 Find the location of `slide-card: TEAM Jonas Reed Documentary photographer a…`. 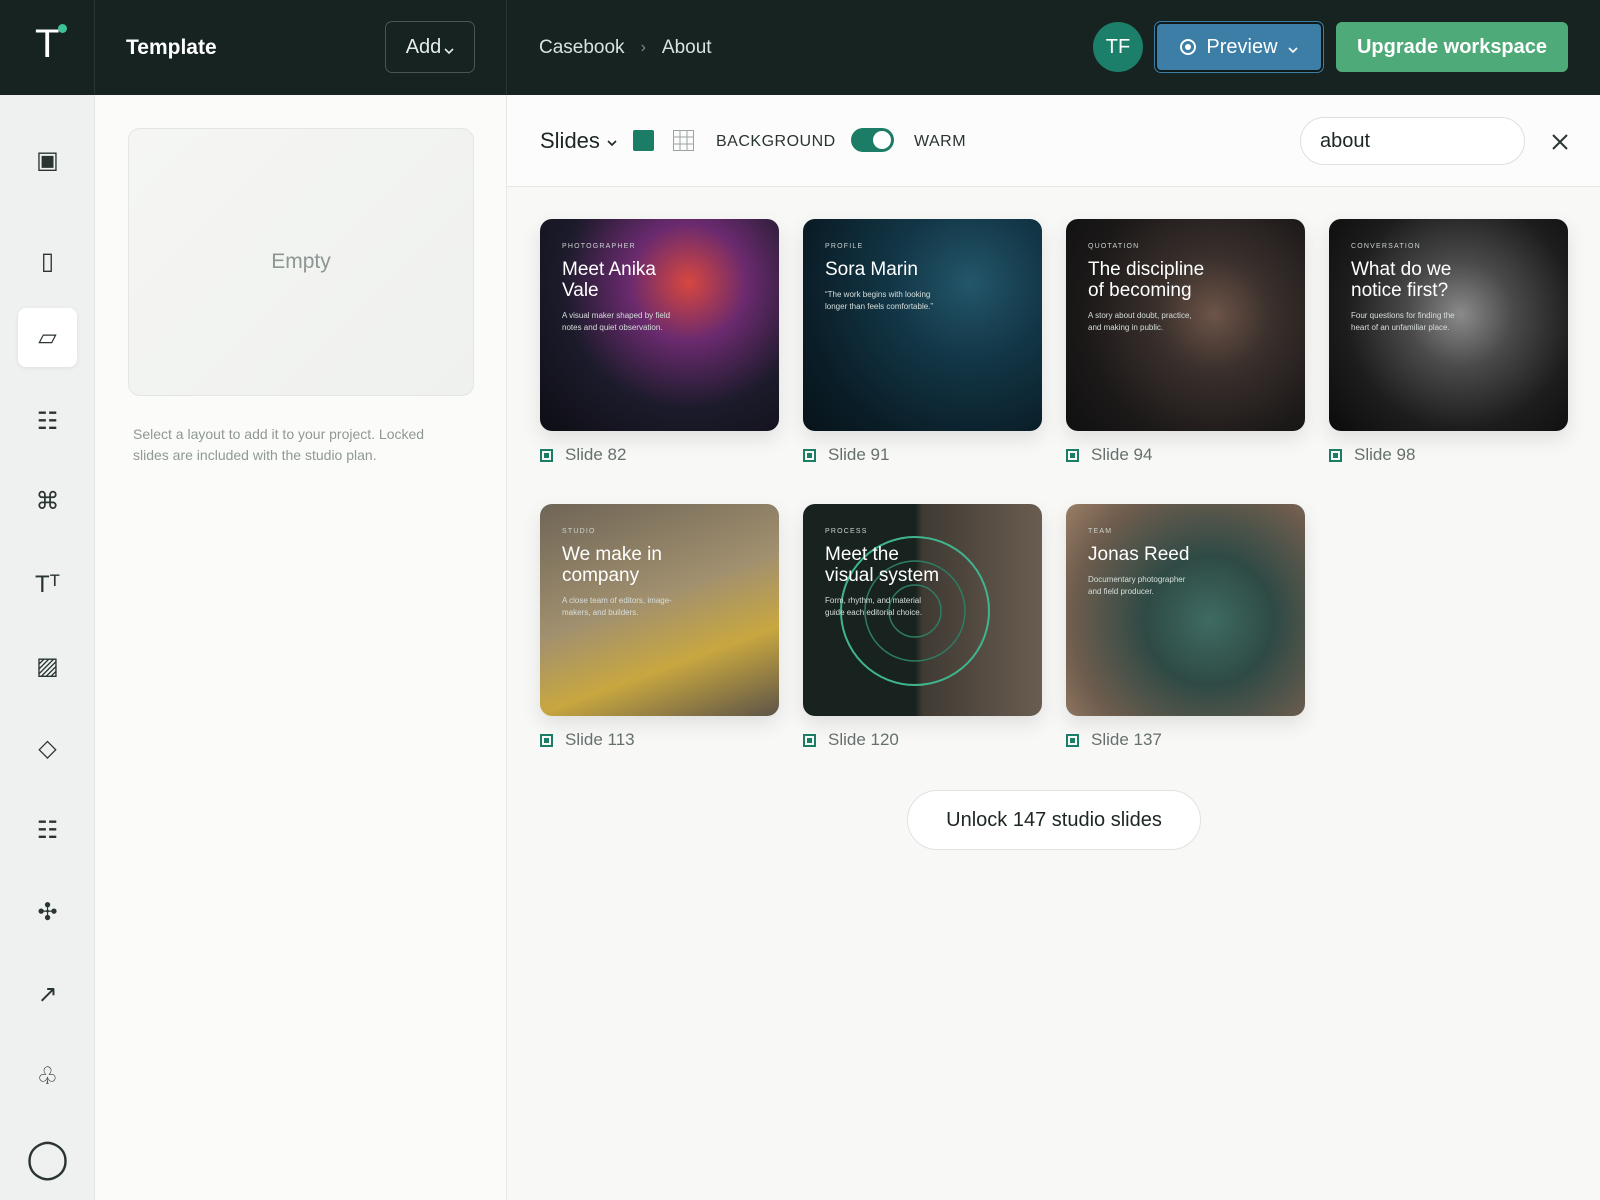

slide-card: TEAM Jonas Reed Documentary photographer a… is located at coordinates (1185, 627).